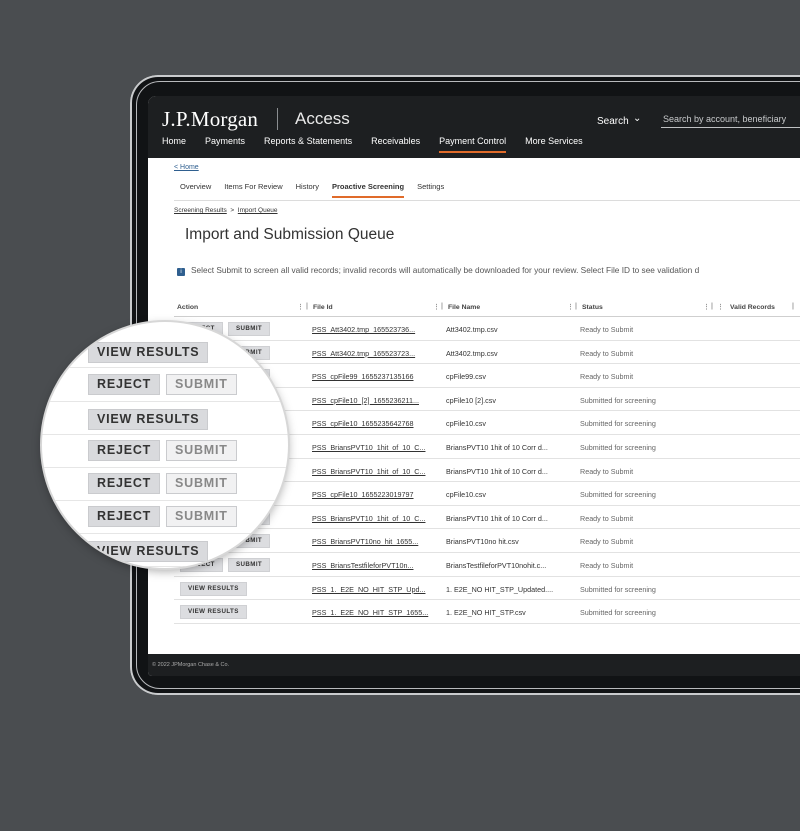  Describe the element at coordinates (377, 494) in the screenshot. I see `file-id-link: PSS_cpFile10_1655223019797` at that location.